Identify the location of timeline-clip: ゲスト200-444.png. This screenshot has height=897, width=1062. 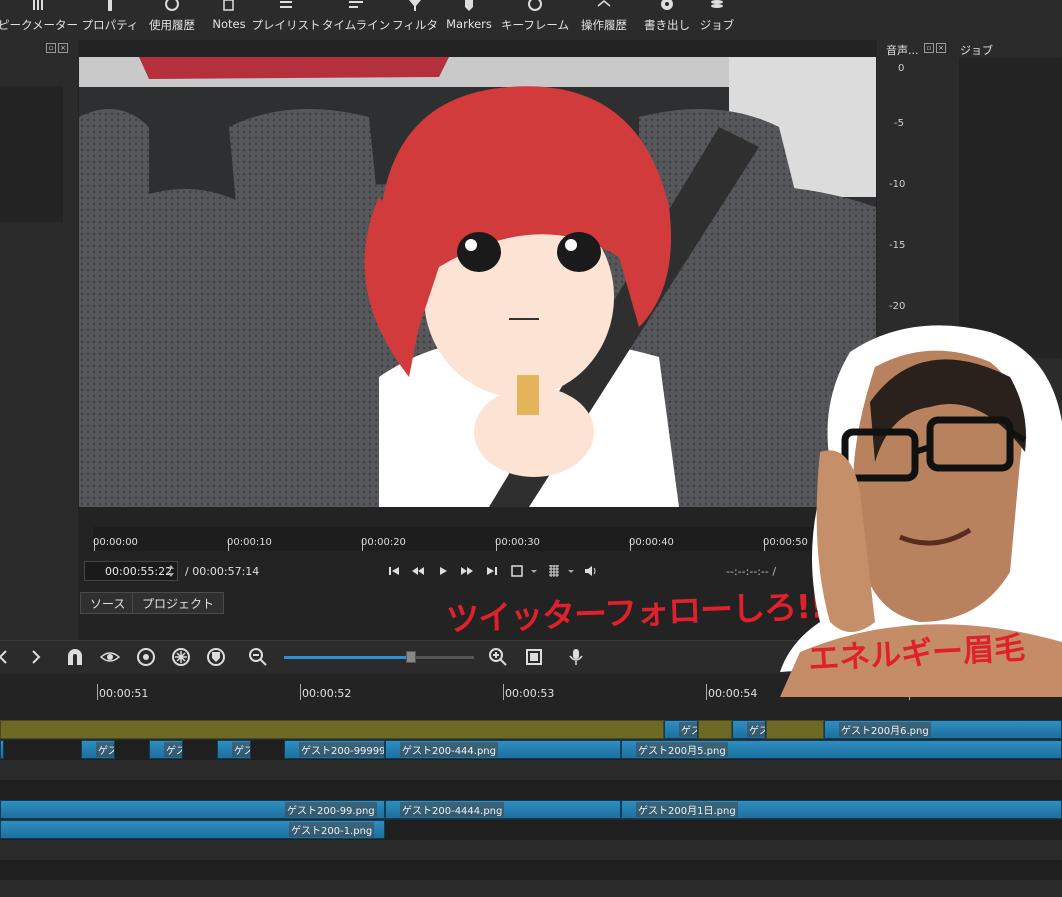
(503, 749).